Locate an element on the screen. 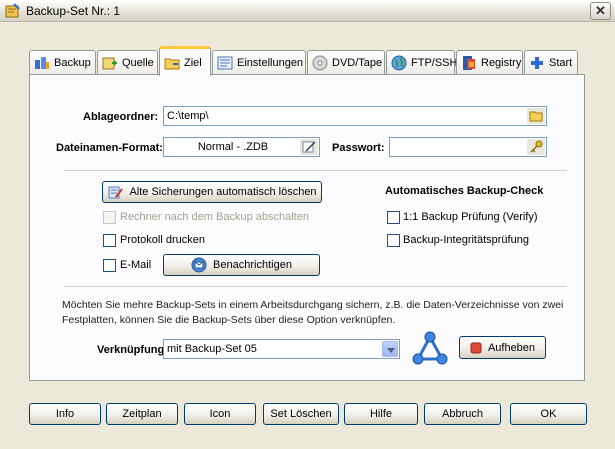 The width and height of the screenshot is (615, 449). email-checkbox is located at coordinates (109, 265).